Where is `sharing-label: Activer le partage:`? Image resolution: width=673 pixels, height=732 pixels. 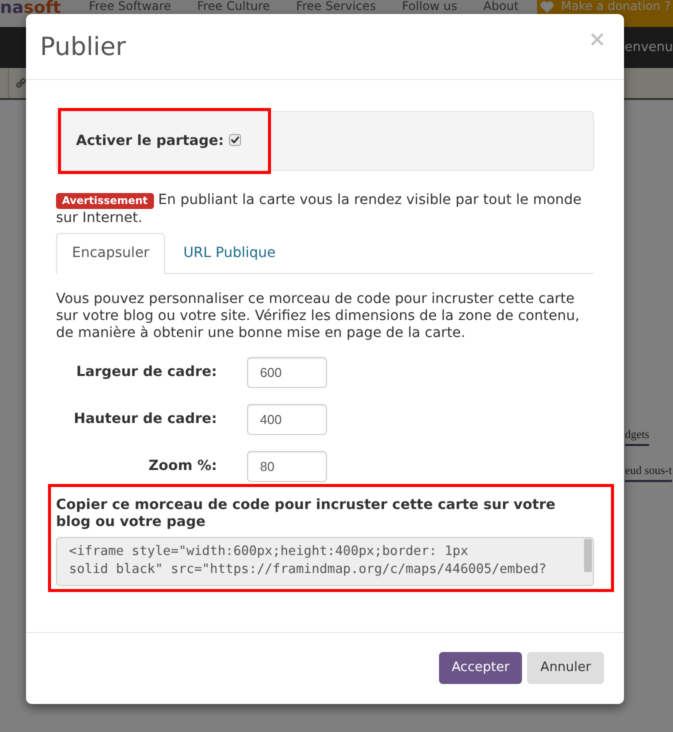
sharing-label: Activer le partage: is located at coordinates (150, 141).